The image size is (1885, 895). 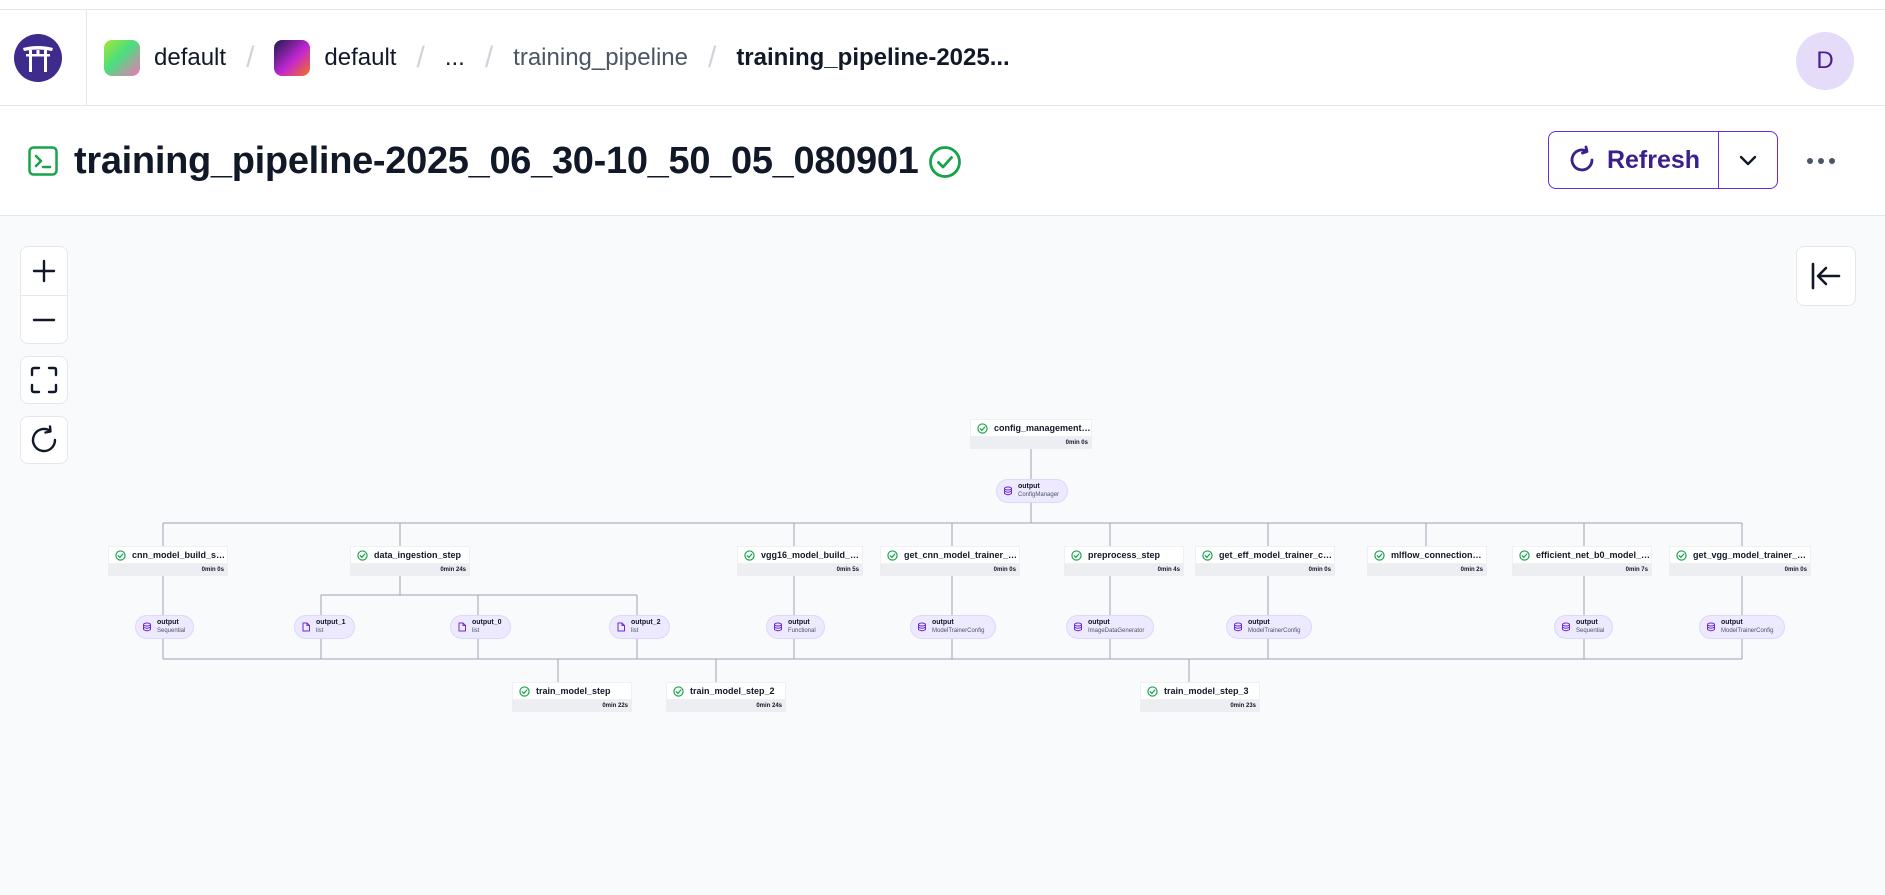 I want to click on step-node-mlflow: mlflow_connection_step 0min 2s, so click(x=1427, y=561).